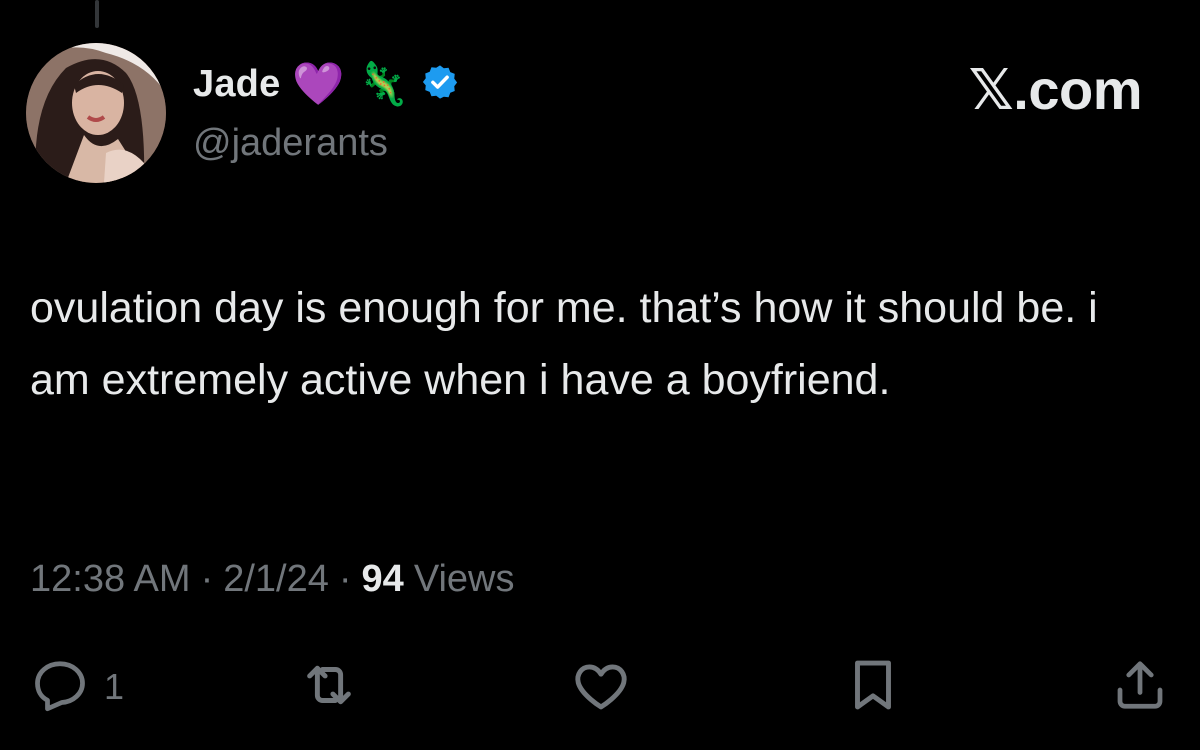 The width and height of the screenshot is (1200, 750). I want to click on views-label: Views, so click(464, 579).